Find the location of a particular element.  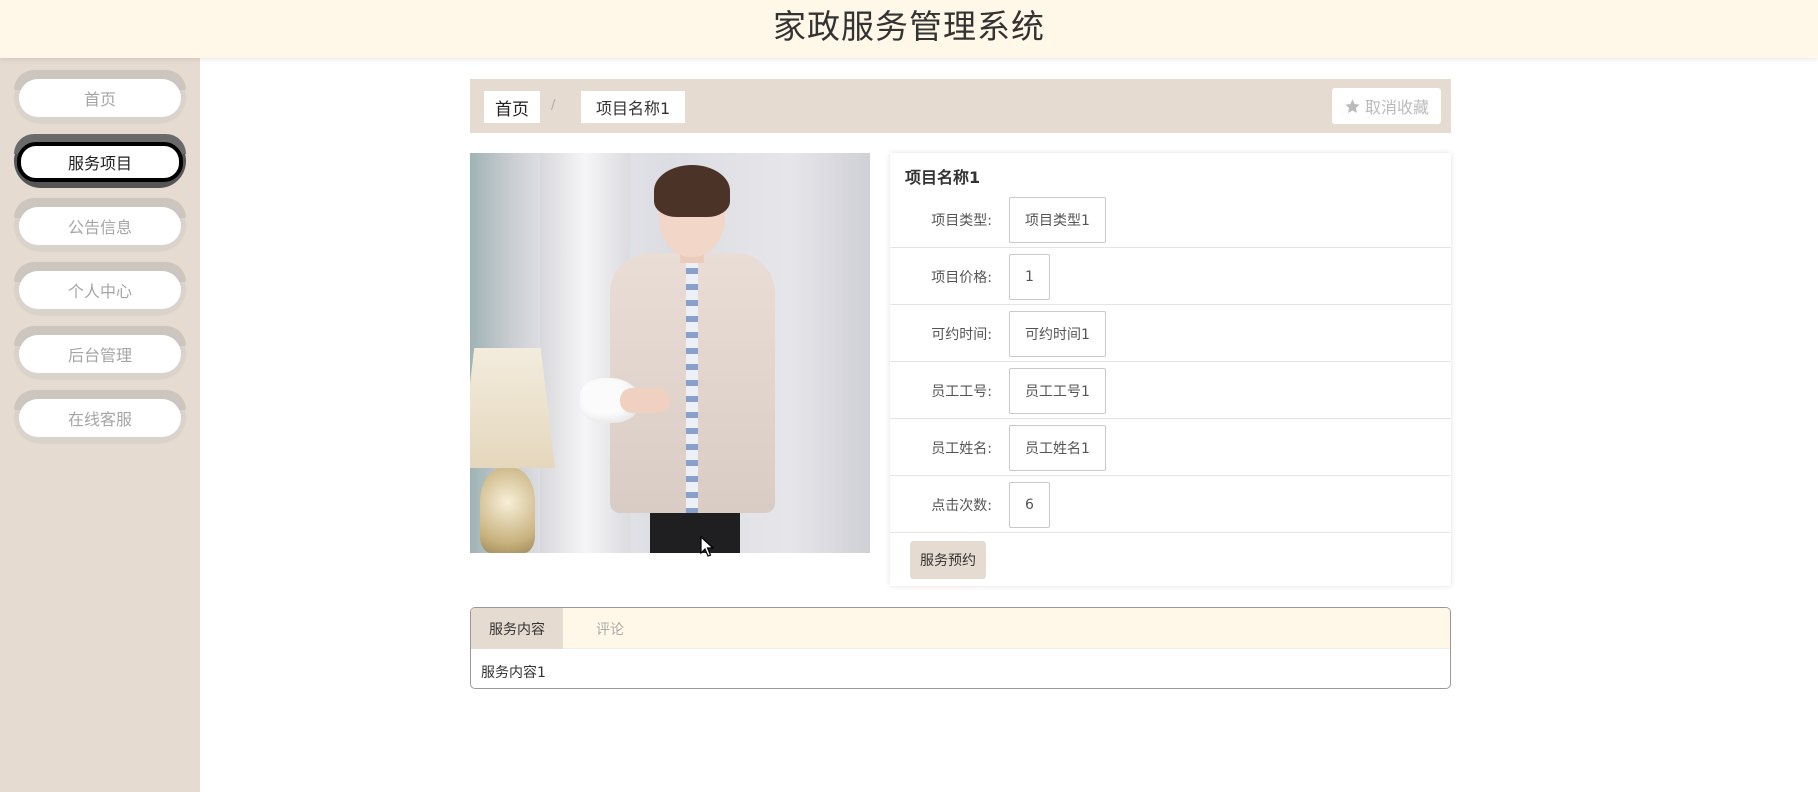

sidebar-item-label: 服务项目 is located at coordinates (100, 162).